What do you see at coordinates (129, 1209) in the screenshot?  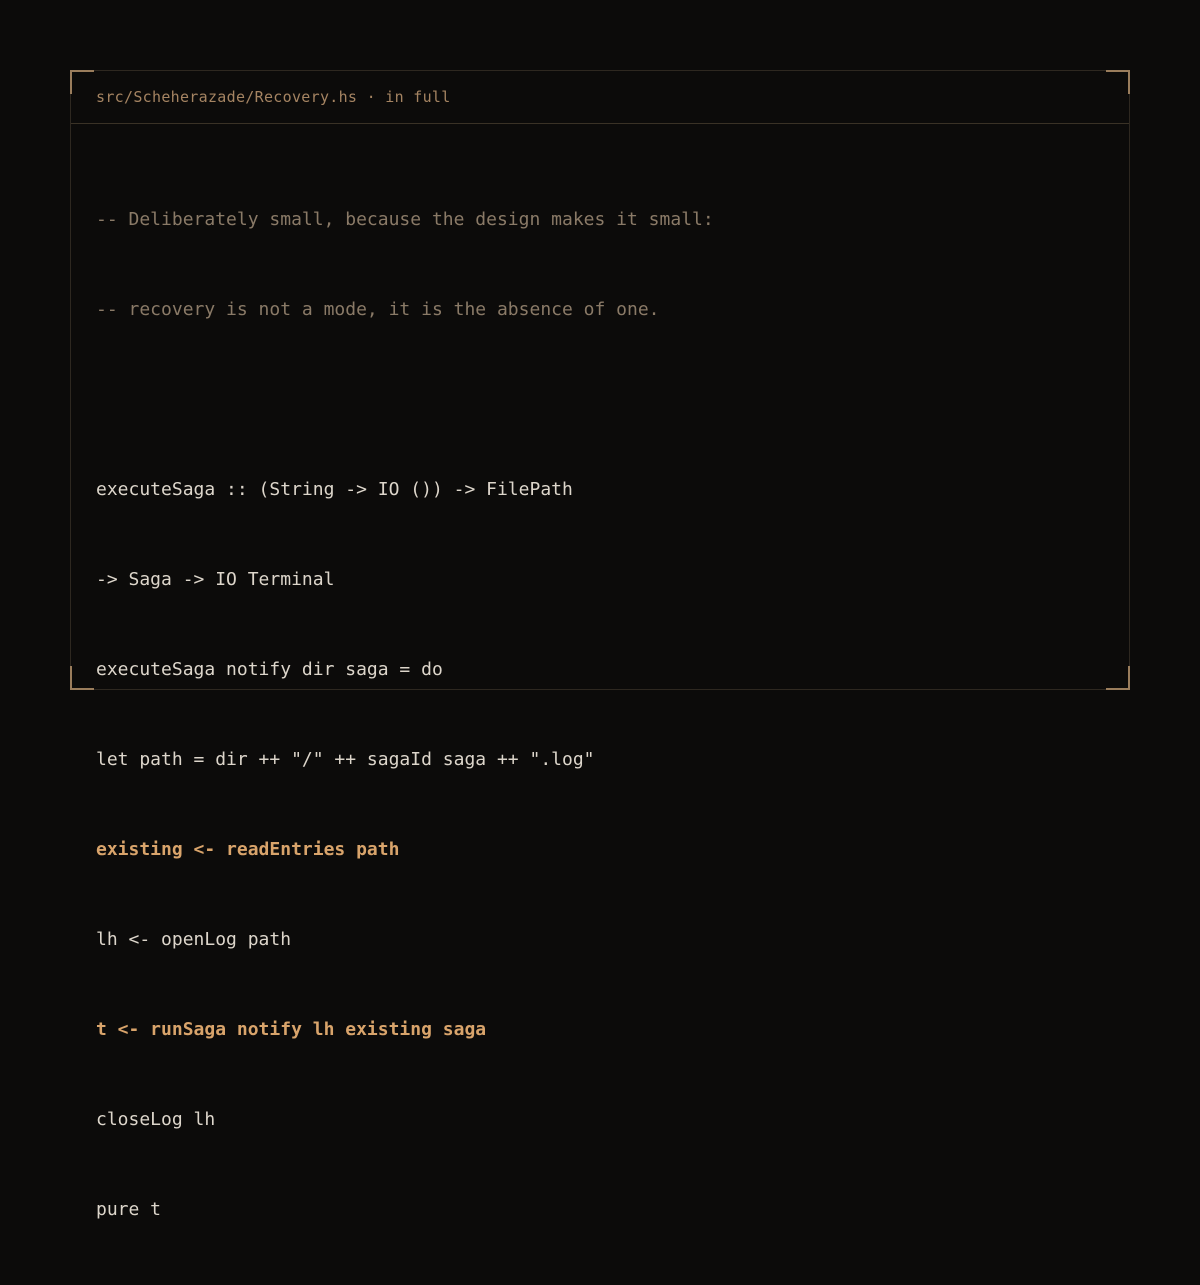 I see `code-line: pure t` at bounding box center [129, 1209].